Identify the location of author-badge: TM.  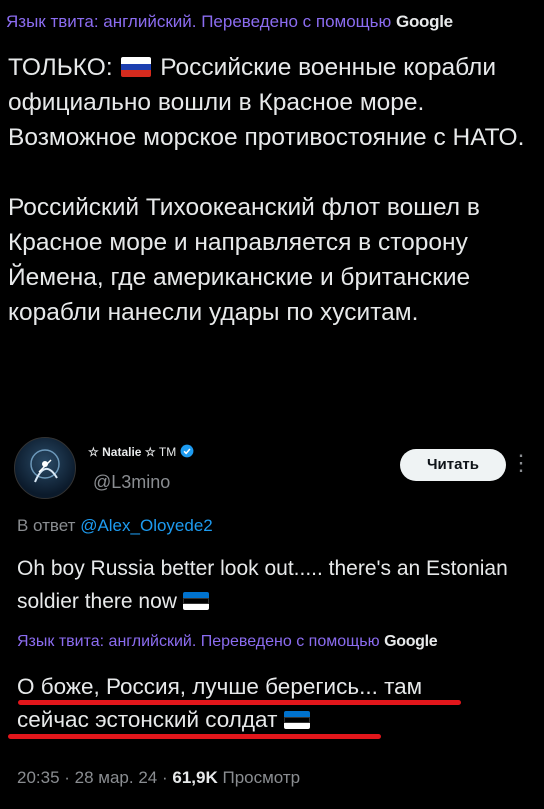
(167, 452).